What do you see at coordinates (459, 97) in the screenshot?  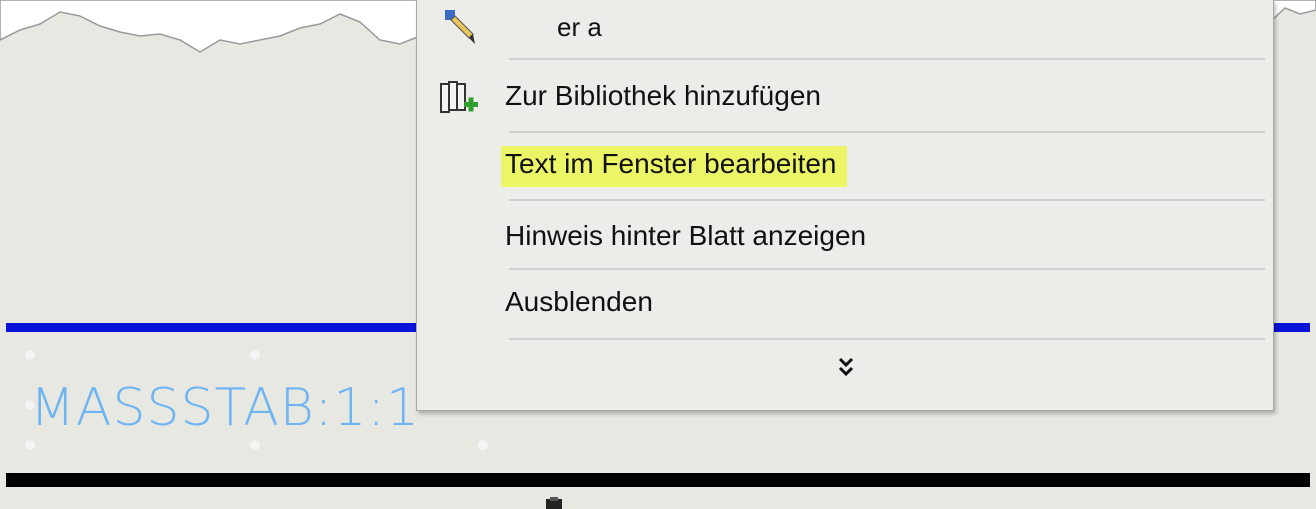 I see `library-add-icon` at bounding box center [459, 97].